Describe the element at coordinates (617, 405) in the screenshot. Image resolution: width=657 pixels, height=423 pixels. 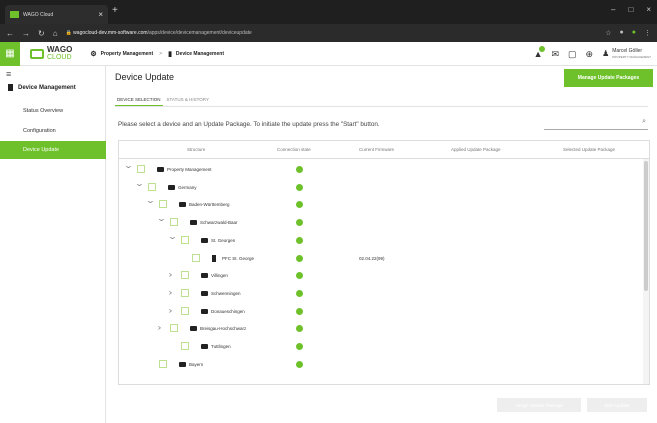
I see `start-update-button: Start Update` at that location.